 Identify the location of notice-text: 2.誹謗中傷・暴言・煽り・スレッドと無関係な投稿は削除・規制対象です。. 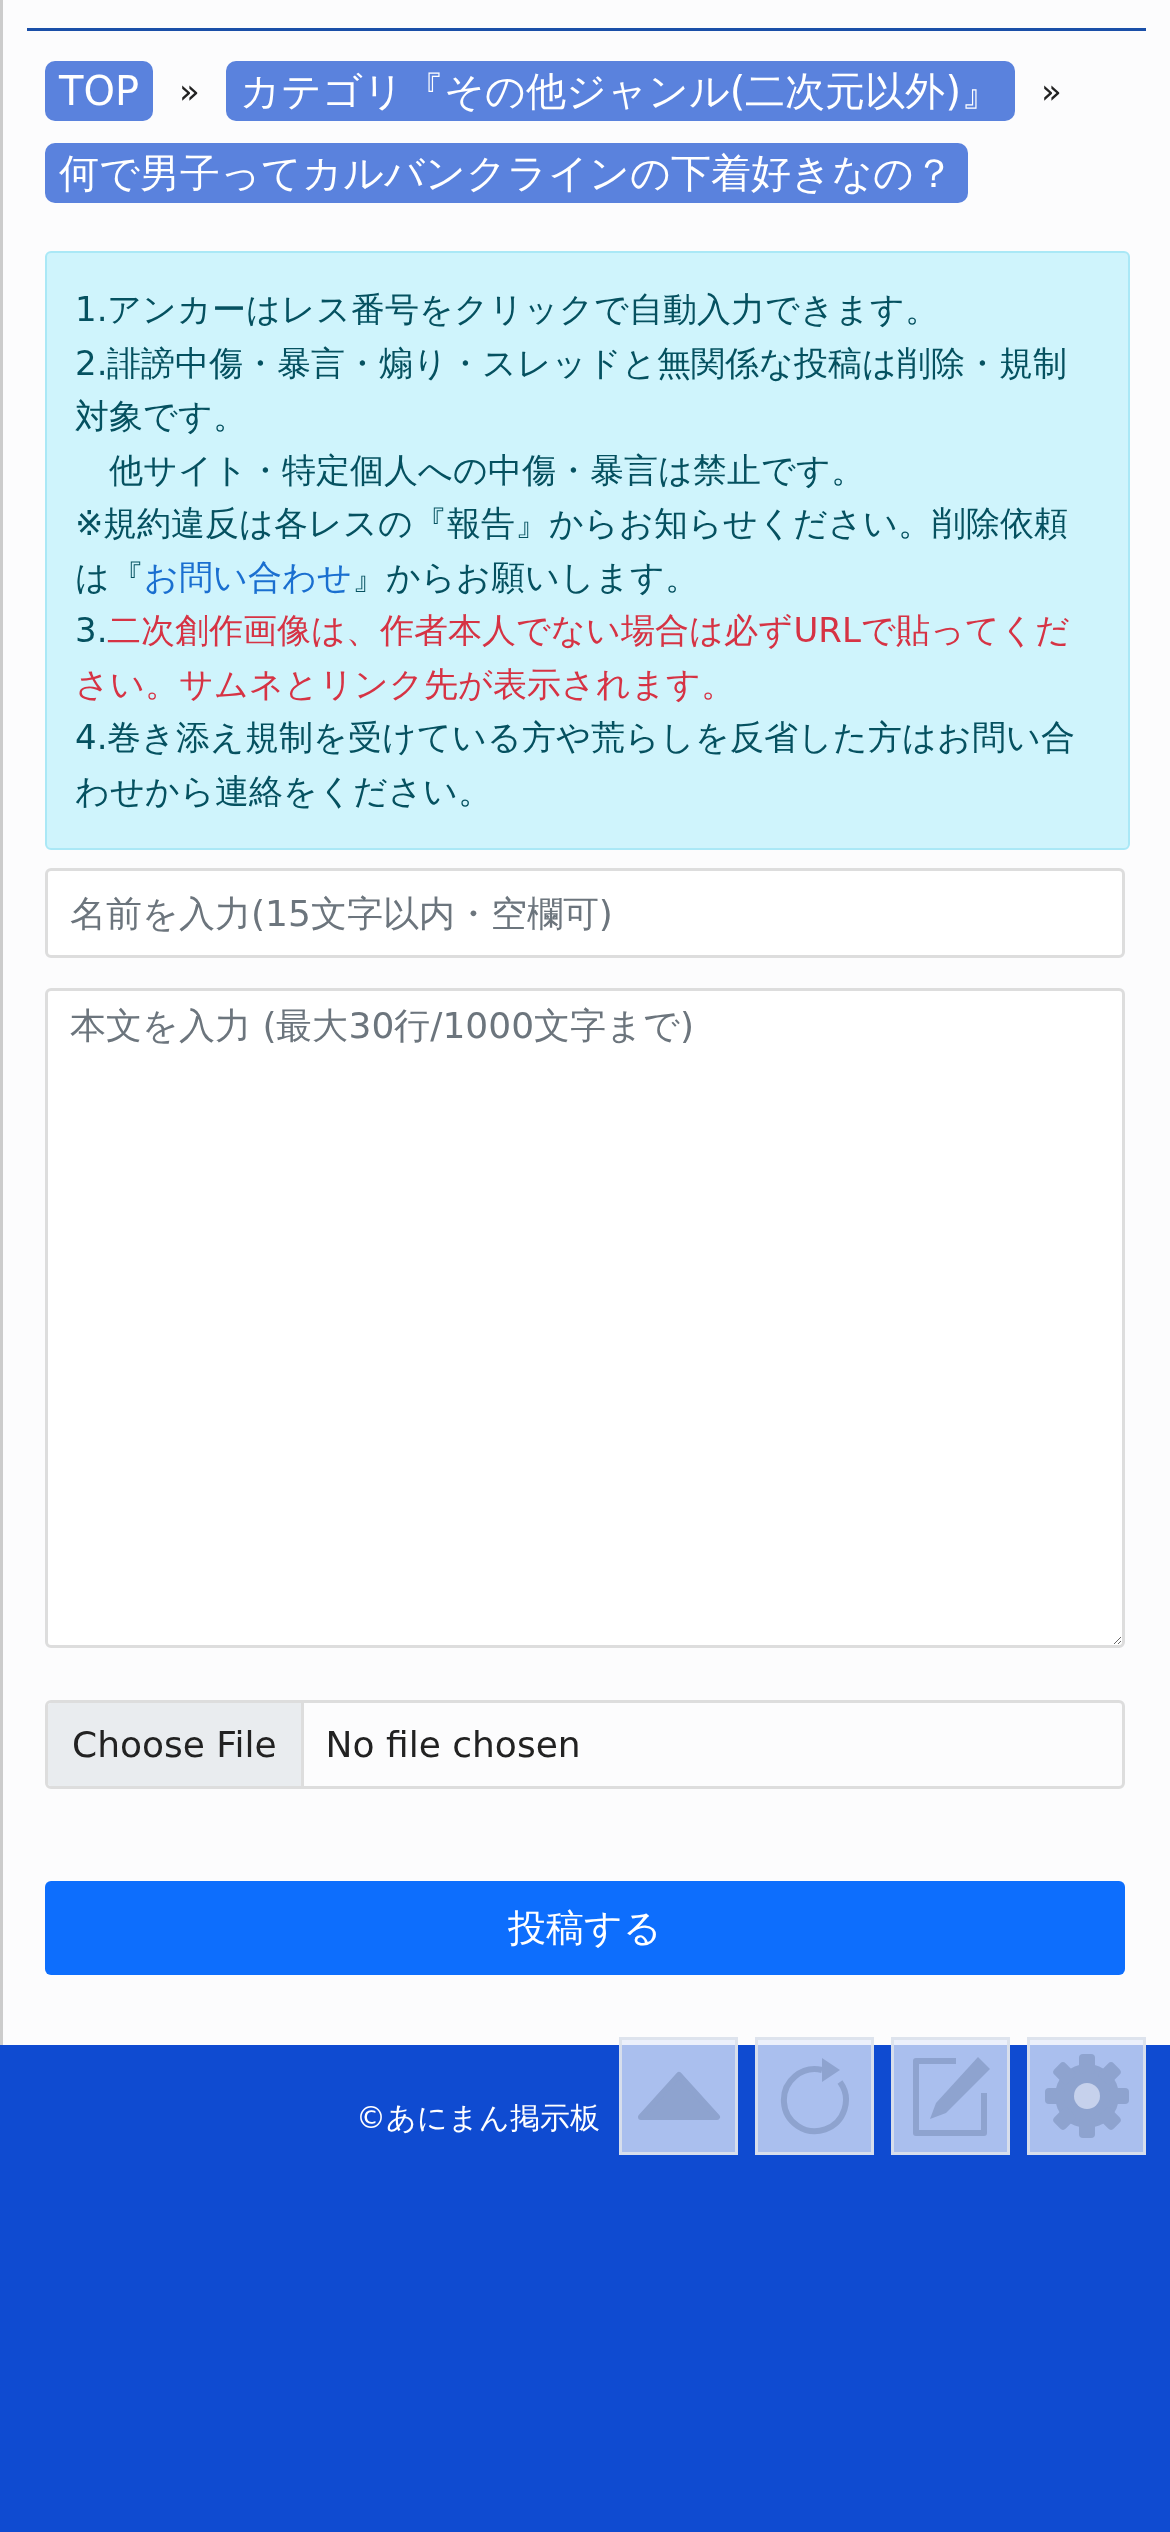
(572, 389).